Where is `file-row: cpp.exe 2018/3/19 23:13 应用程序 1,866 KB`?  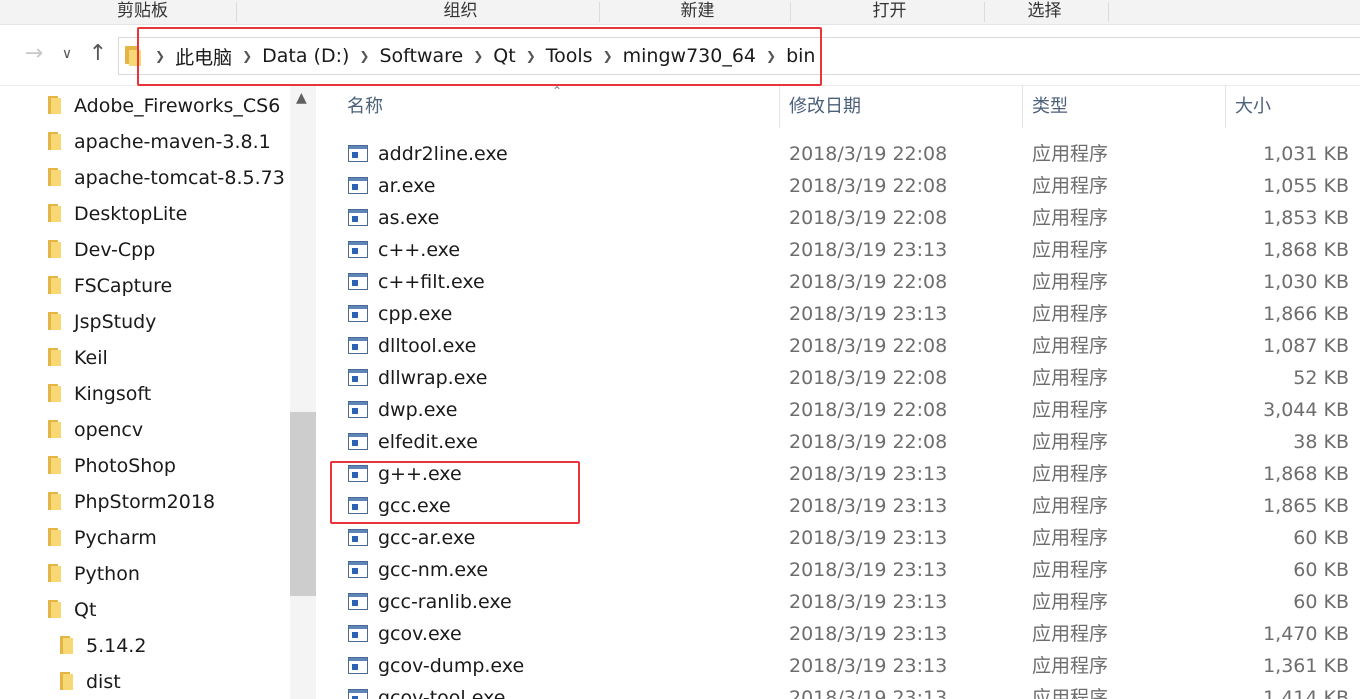
file-row: cpp.exe 2018/3/19 23:13 应用程序 1,866 KB is located at coordinates (838, 314).